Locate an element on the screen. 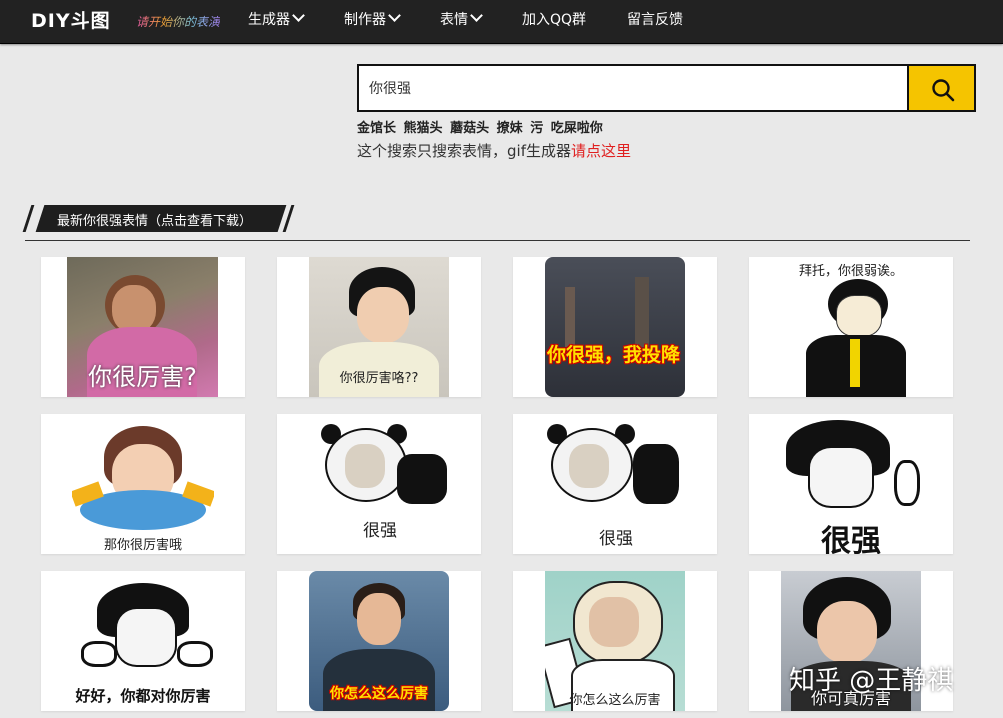 The height and width of the screenshot is (718, 1003). emoji-card: 拜托，你很弱诶。 is located at coordinates (851, 327).